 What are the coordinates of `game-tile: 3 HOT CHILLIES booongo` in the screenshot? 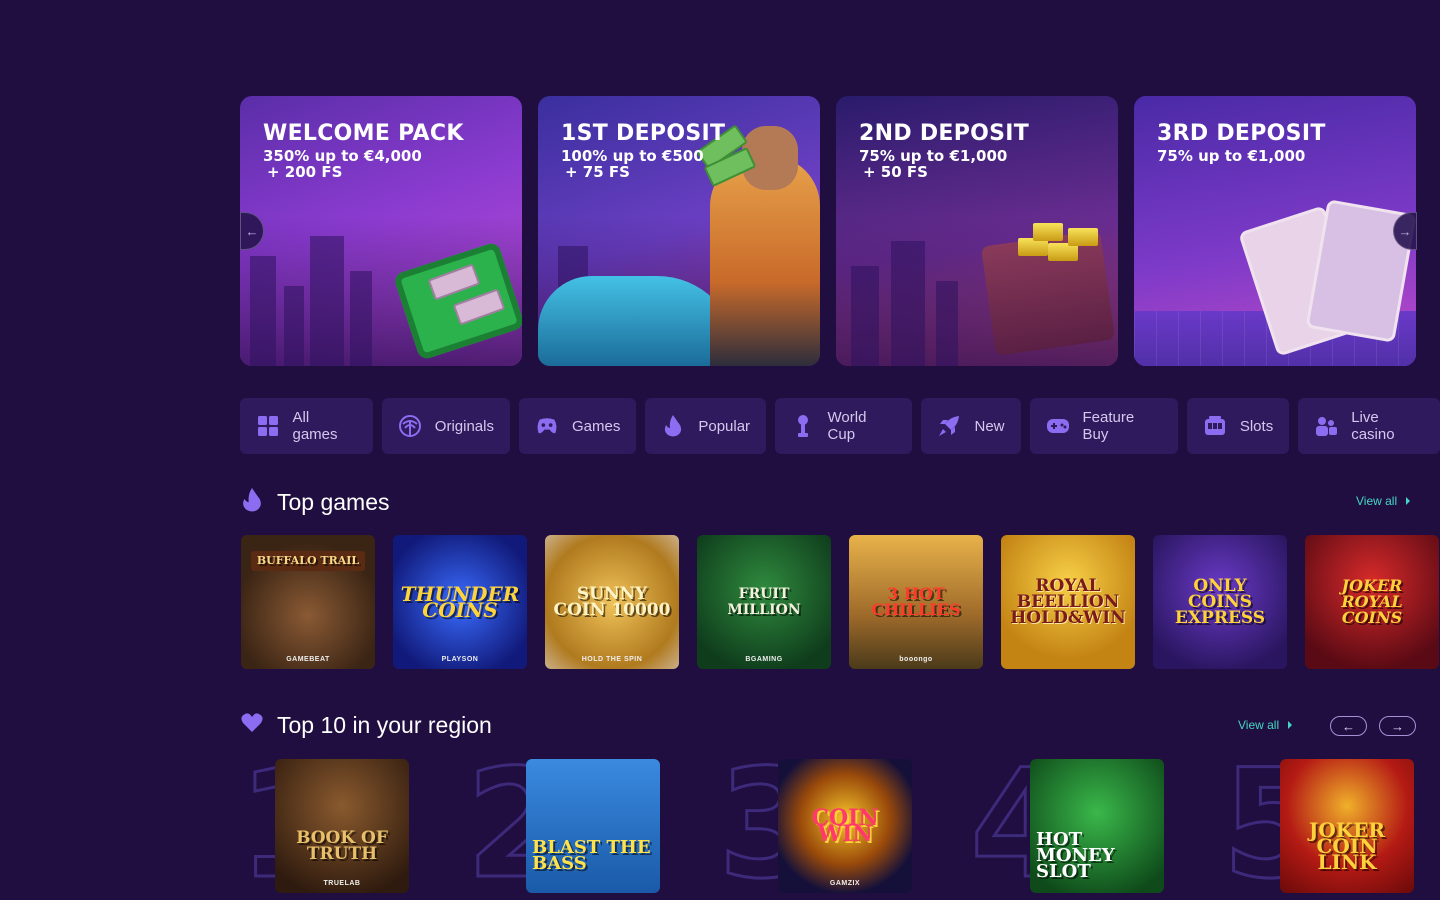 It's located at (916, 602).